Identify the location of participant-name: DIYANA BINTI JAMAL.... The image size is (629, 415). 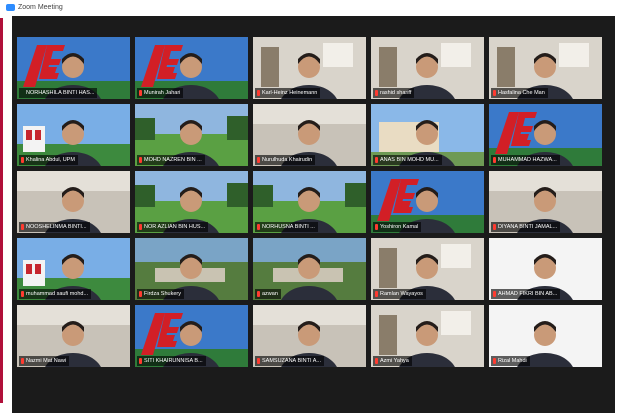
(528, 227).